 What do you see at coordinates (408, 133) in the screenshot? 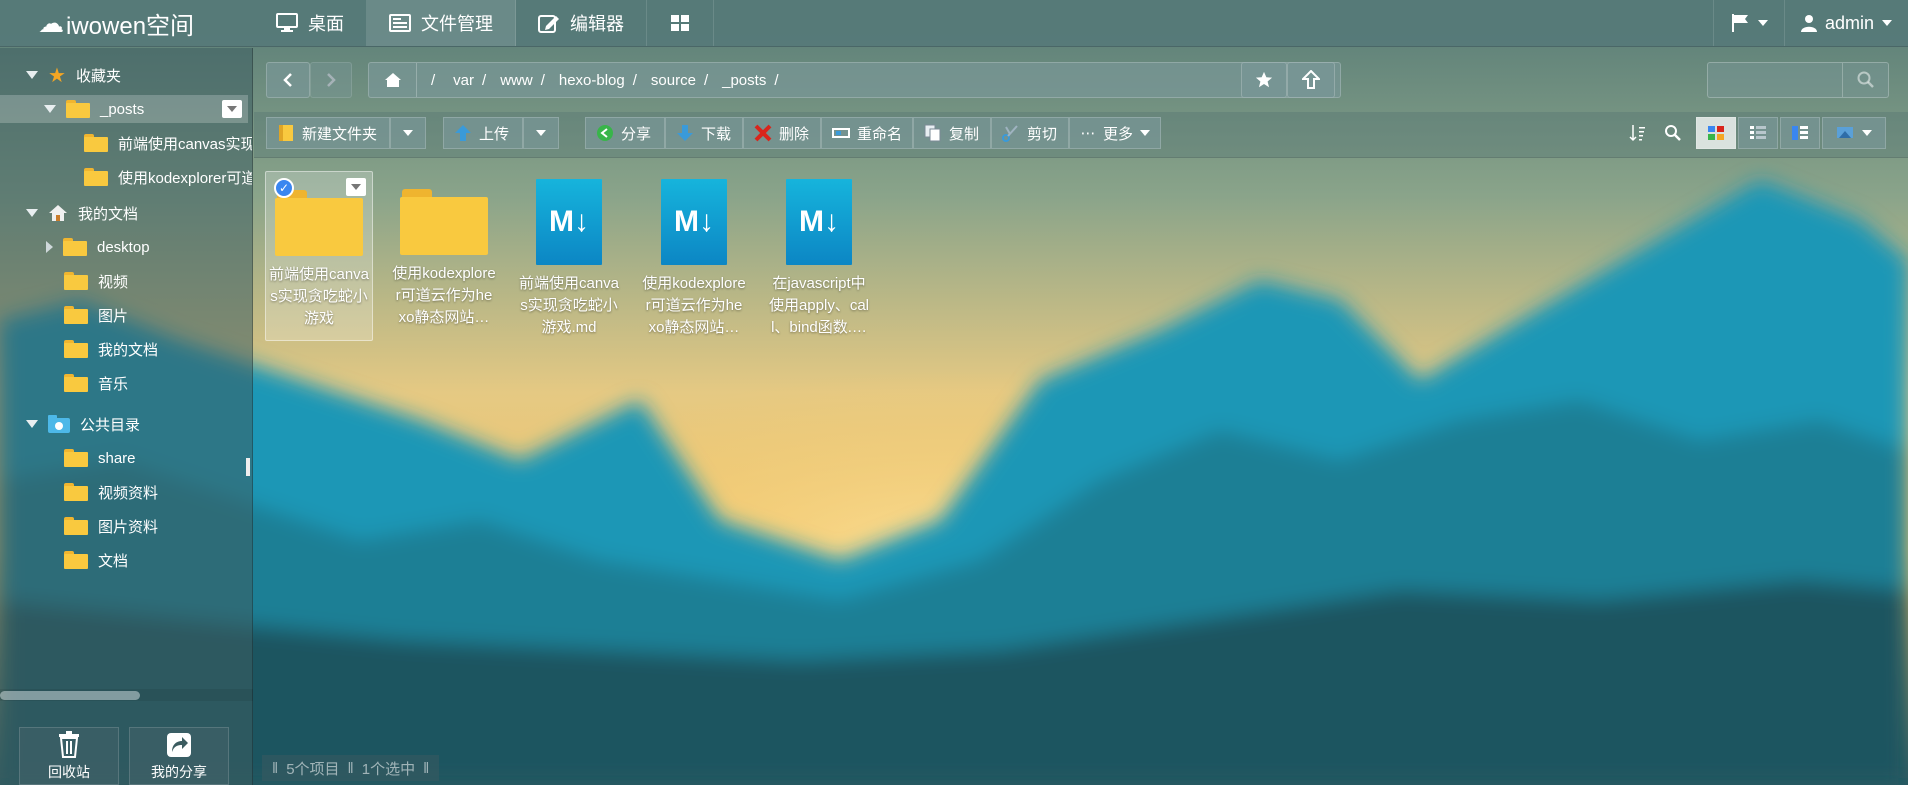
I see `new-menu-dropdown` at bounding box center [408, 133].